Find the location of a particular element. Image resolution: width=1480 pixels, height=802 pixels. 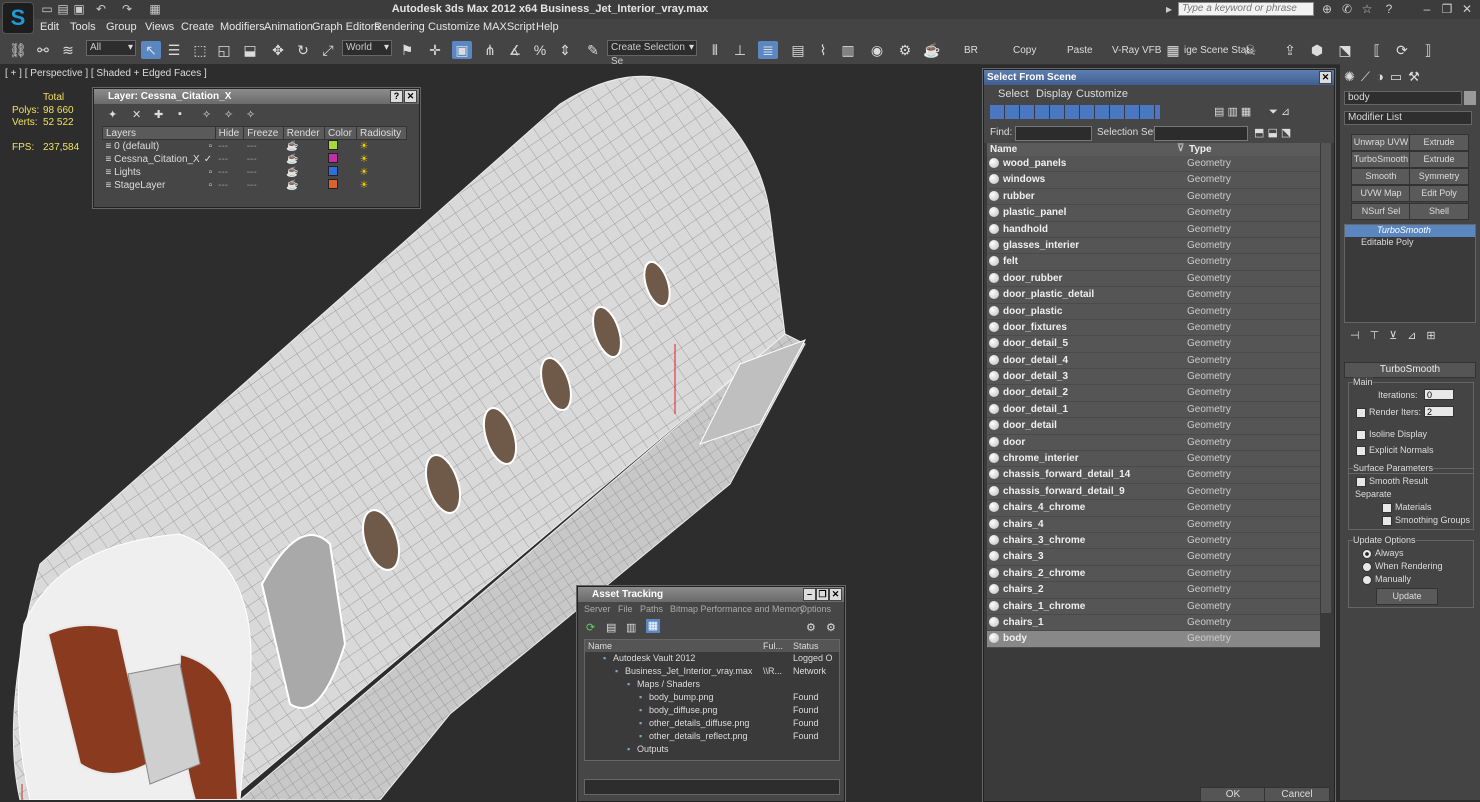

col-layers: Layers is located at coordinates (159, 133).